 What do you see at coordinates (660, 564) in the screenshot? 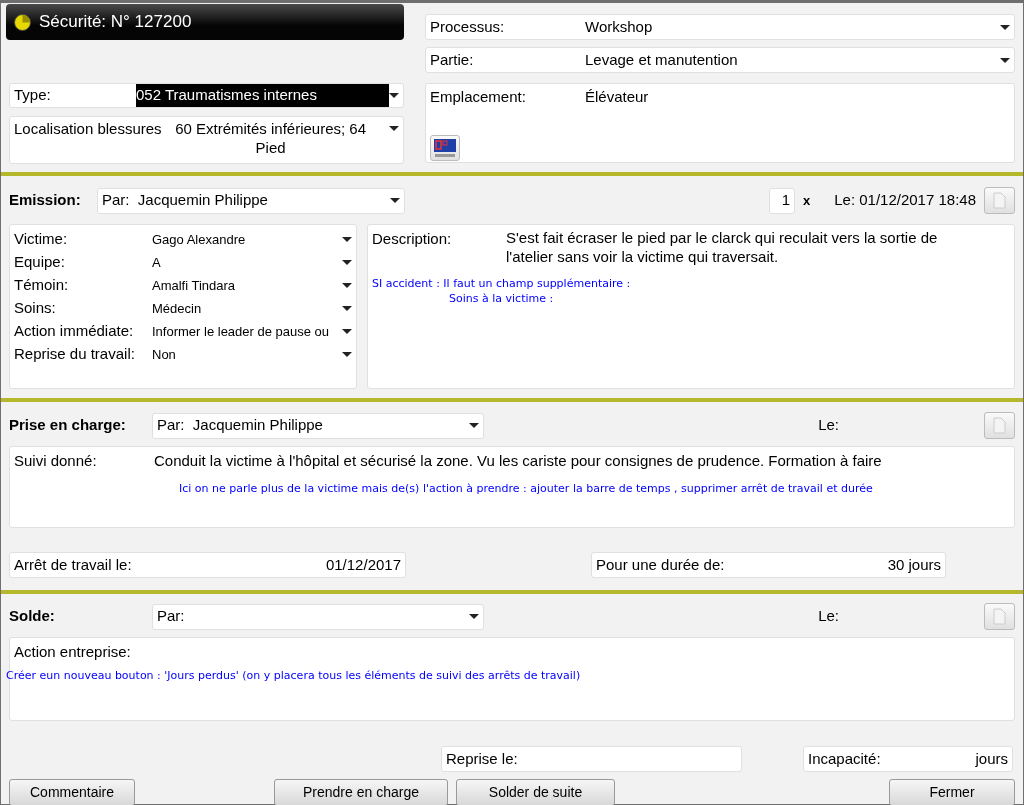
I see `field-label: Pour une durée de:` at bounding box center [660, 564].